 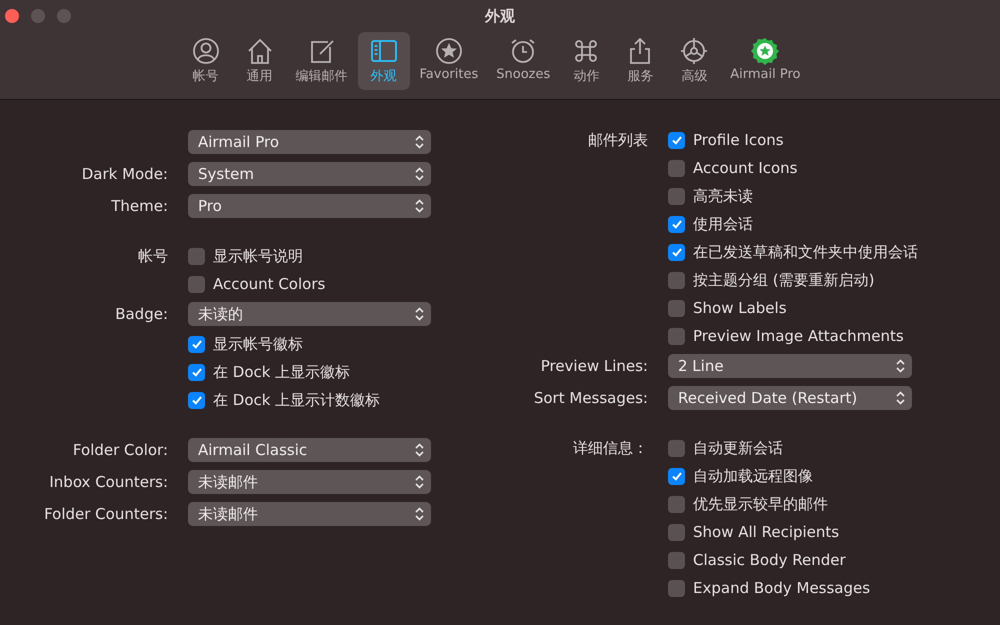 I want to click on dropdown: Airmail Classic, so click(x=309, y=450).